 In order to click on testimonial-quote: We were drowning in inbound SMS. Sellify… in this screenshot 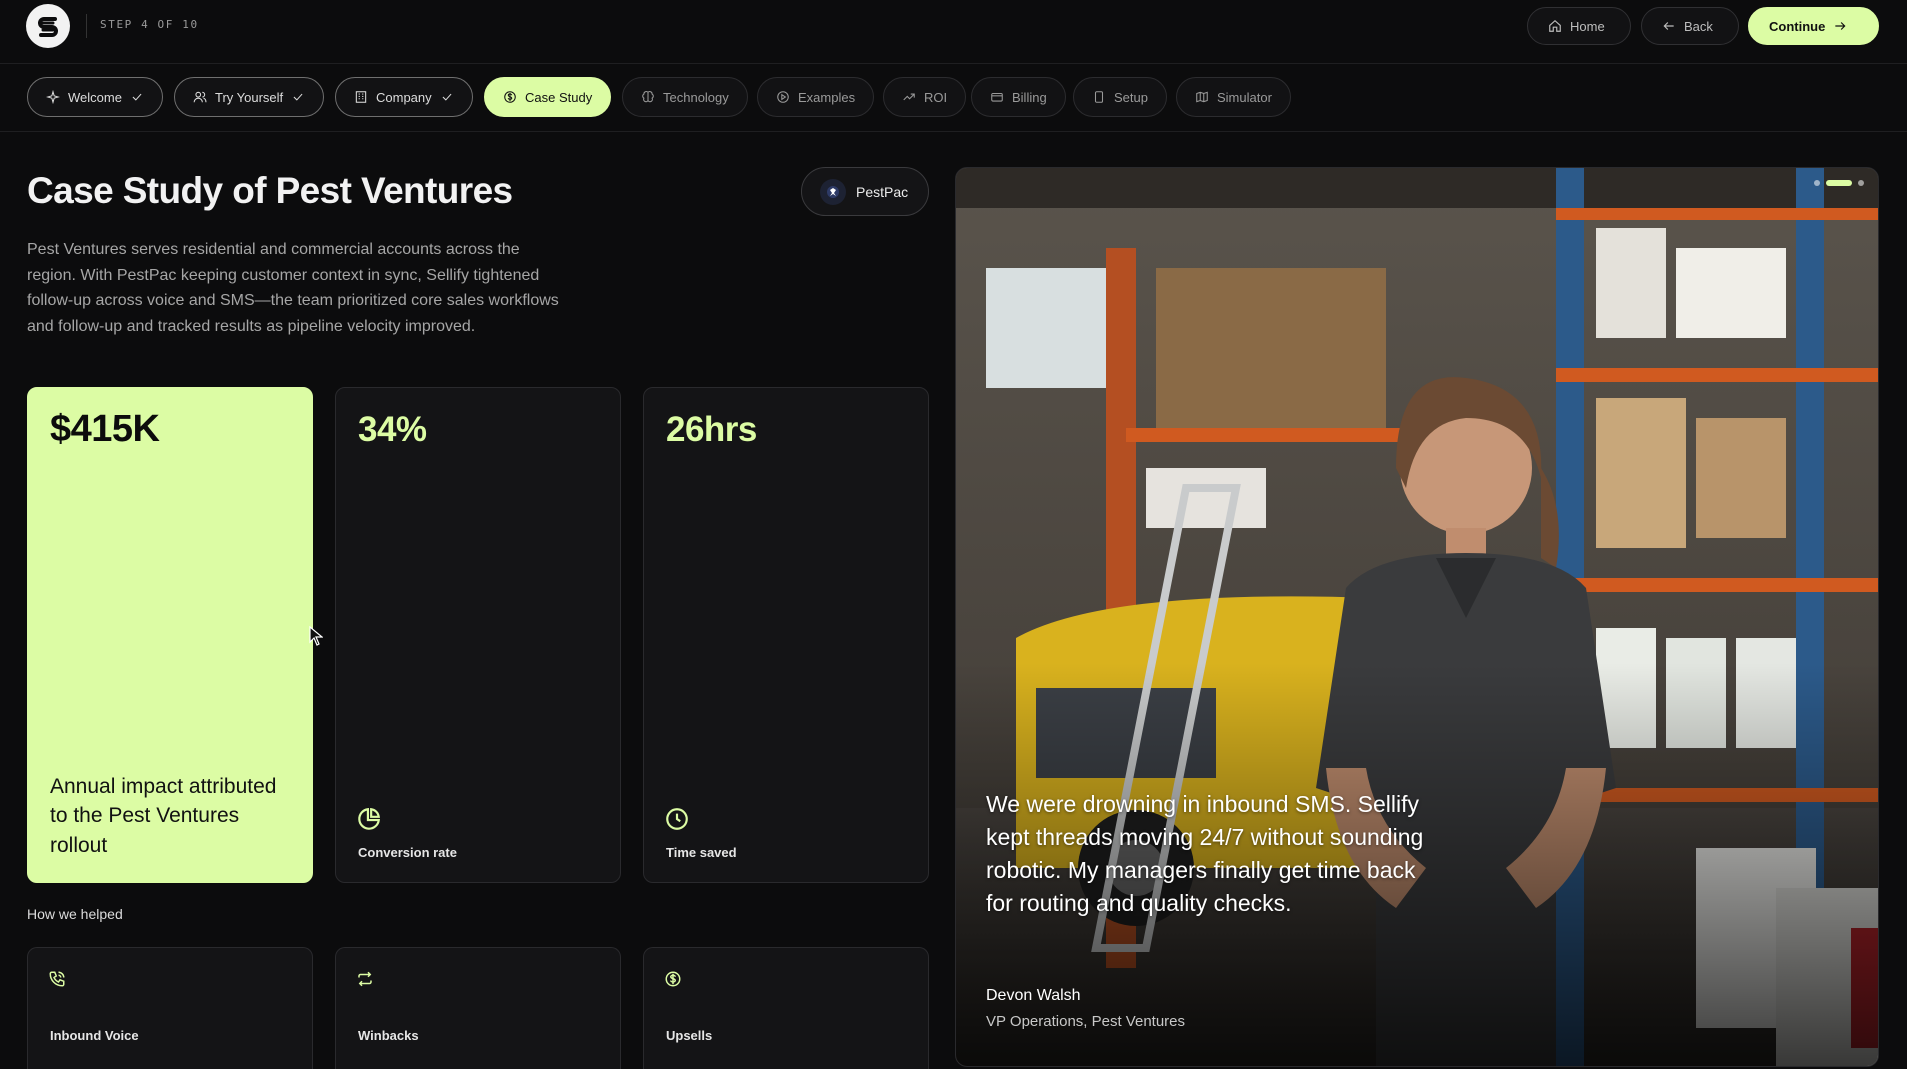, I will do `click(1205, 853)`.